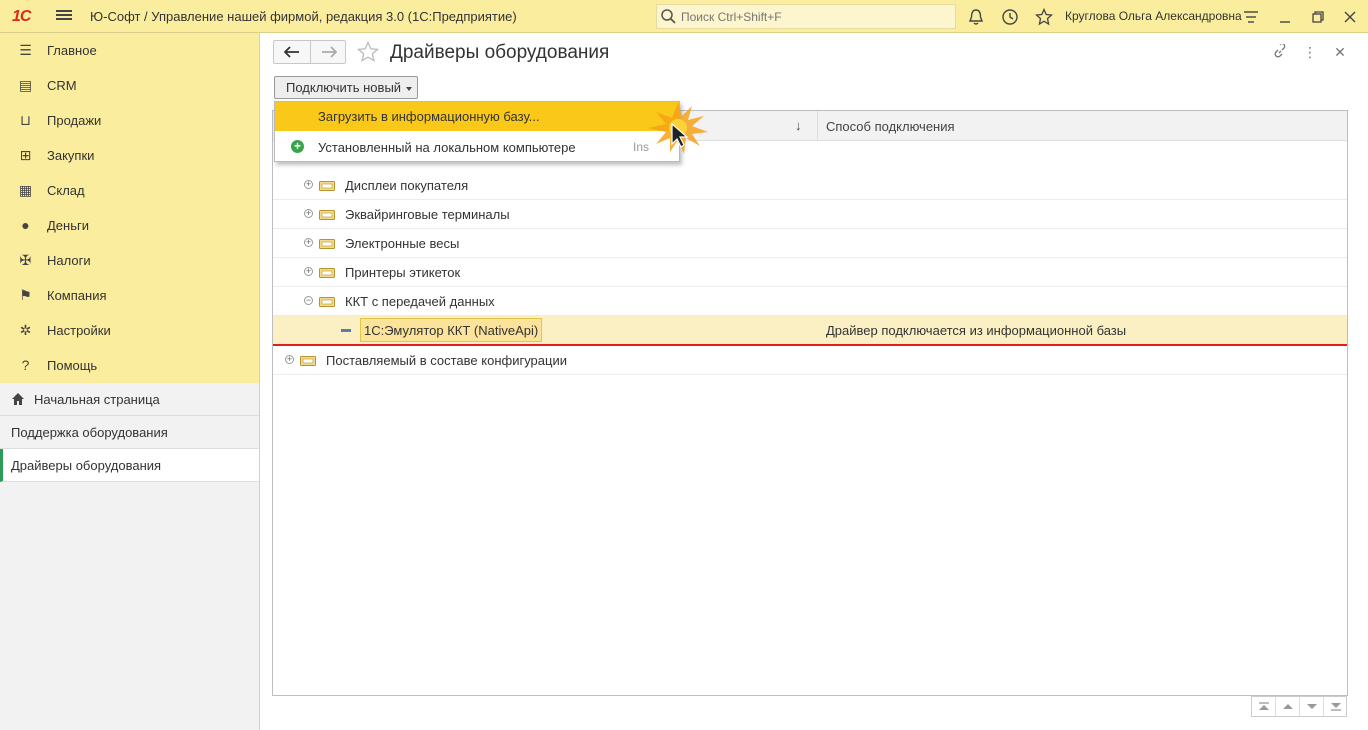 This screenshot has width=1368, height=730. I want to click on search-box, so click(806, 16).